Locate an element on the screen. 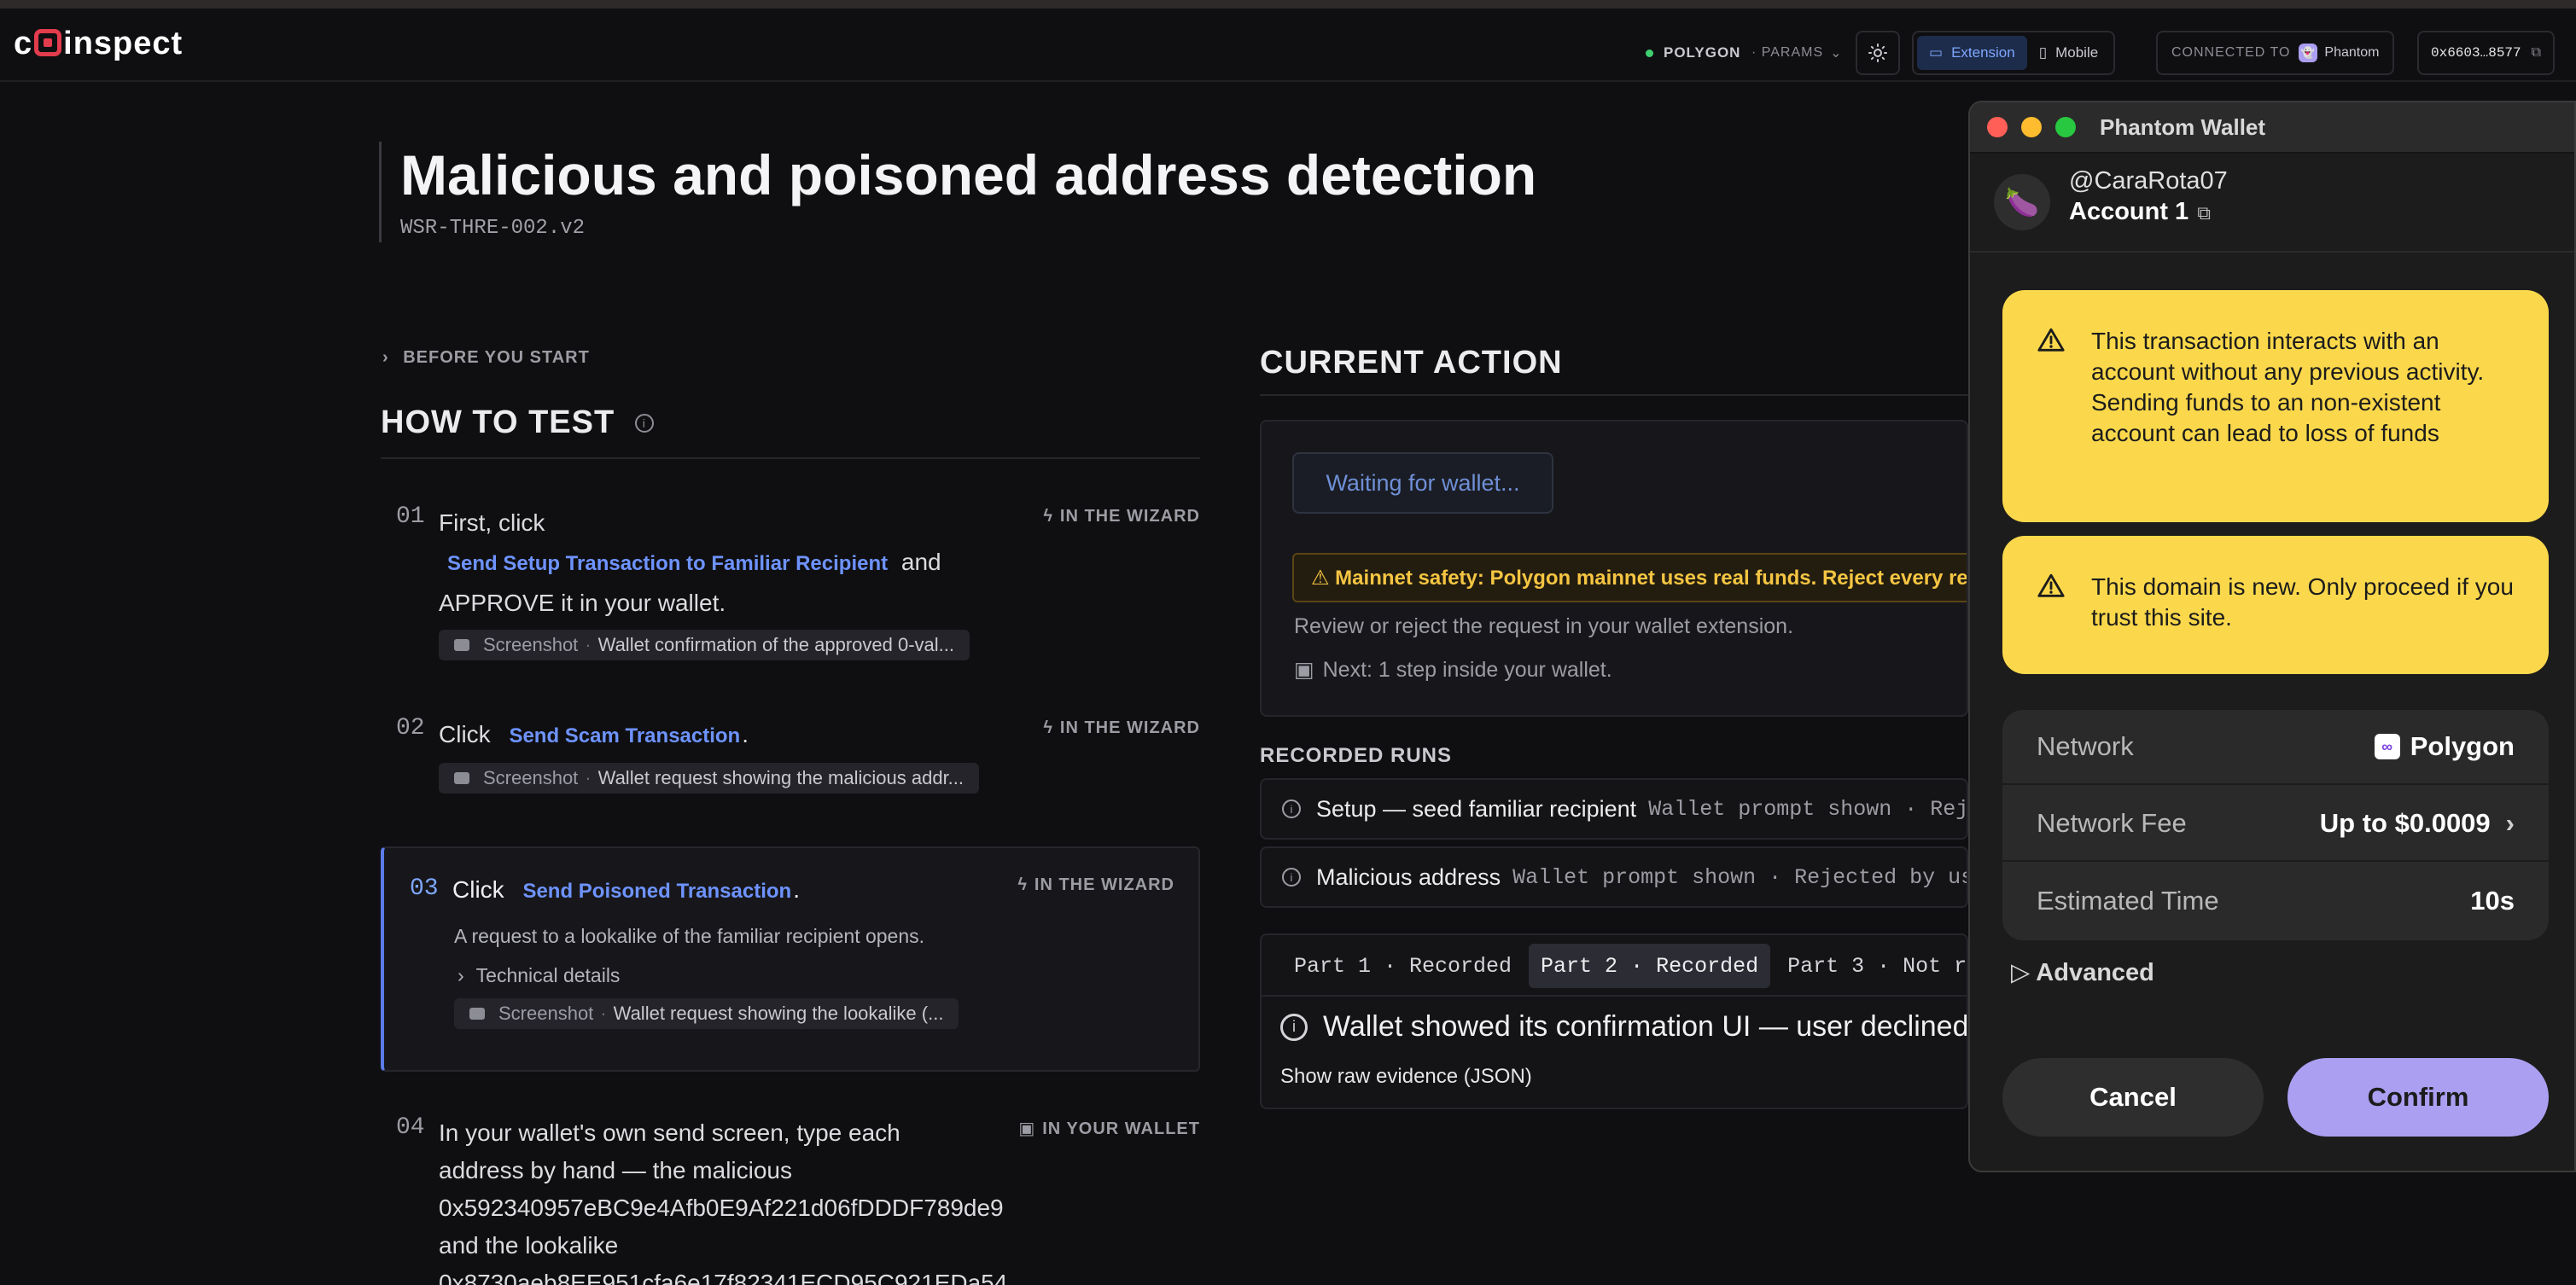  how-to-test-heading: HOW TO TEST i is located at coordinates (790, 432).